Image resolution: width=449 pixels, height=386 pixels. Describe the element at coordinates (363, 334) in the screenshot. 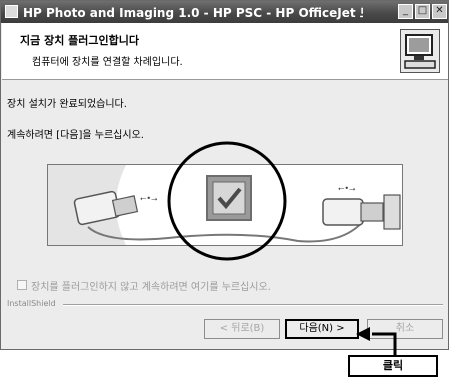

I see `arrow-icon` at that location.